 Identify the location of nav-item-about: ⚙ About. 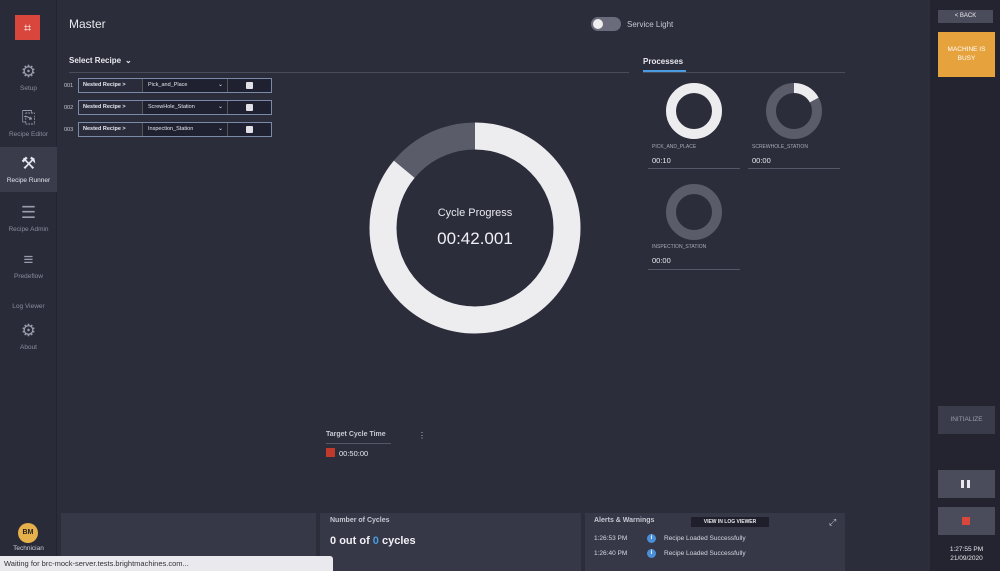
(28, 336).